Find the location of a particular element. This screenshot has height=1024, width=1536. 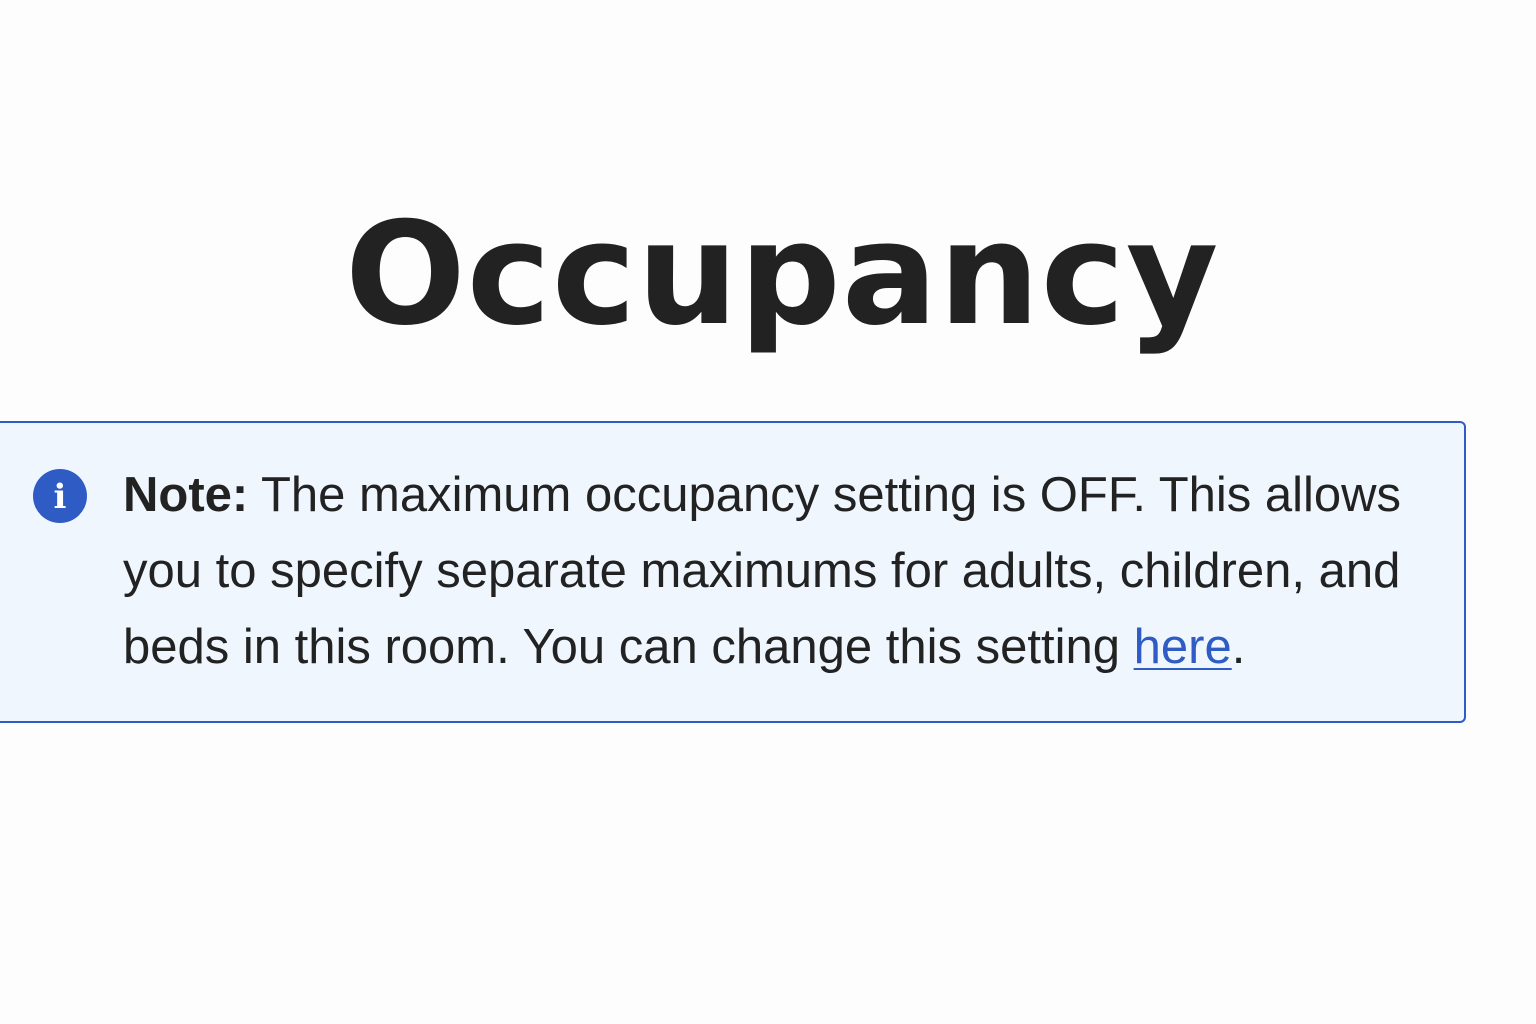

info-icon-glyph: i is located at coordinates (60, 497).